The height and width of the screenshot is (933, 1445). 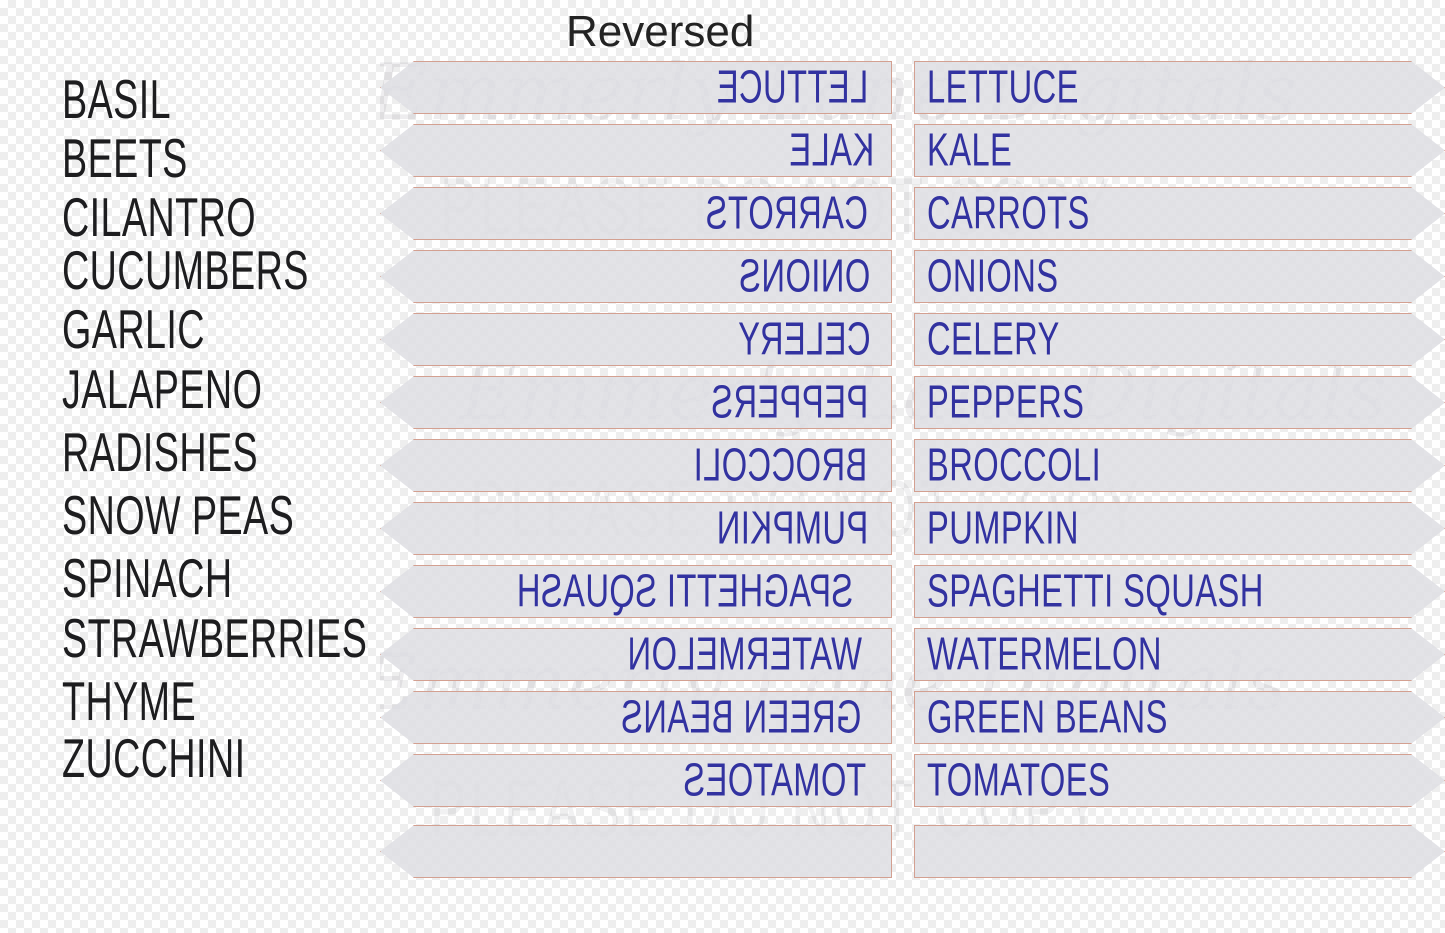 I want to click on normal-stake-label: CELERY, so click(x=993, y=339).